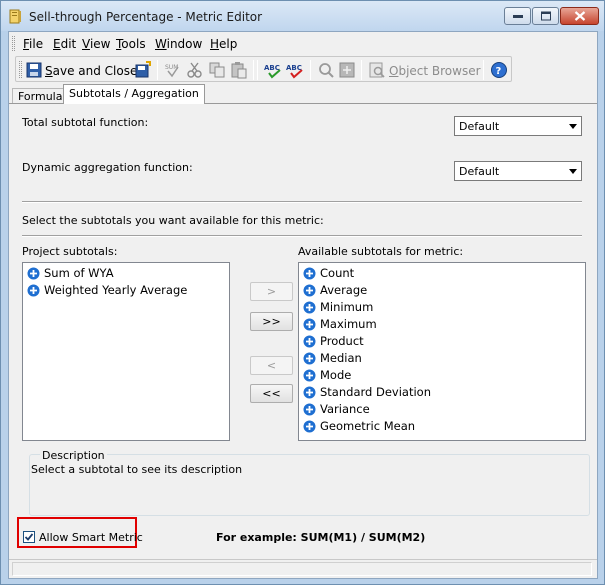 The width and height of the screenshot is (605, 585). Describe the element at coordinates (271, 291) in the screenshot. I see `add-button: >` at that location.